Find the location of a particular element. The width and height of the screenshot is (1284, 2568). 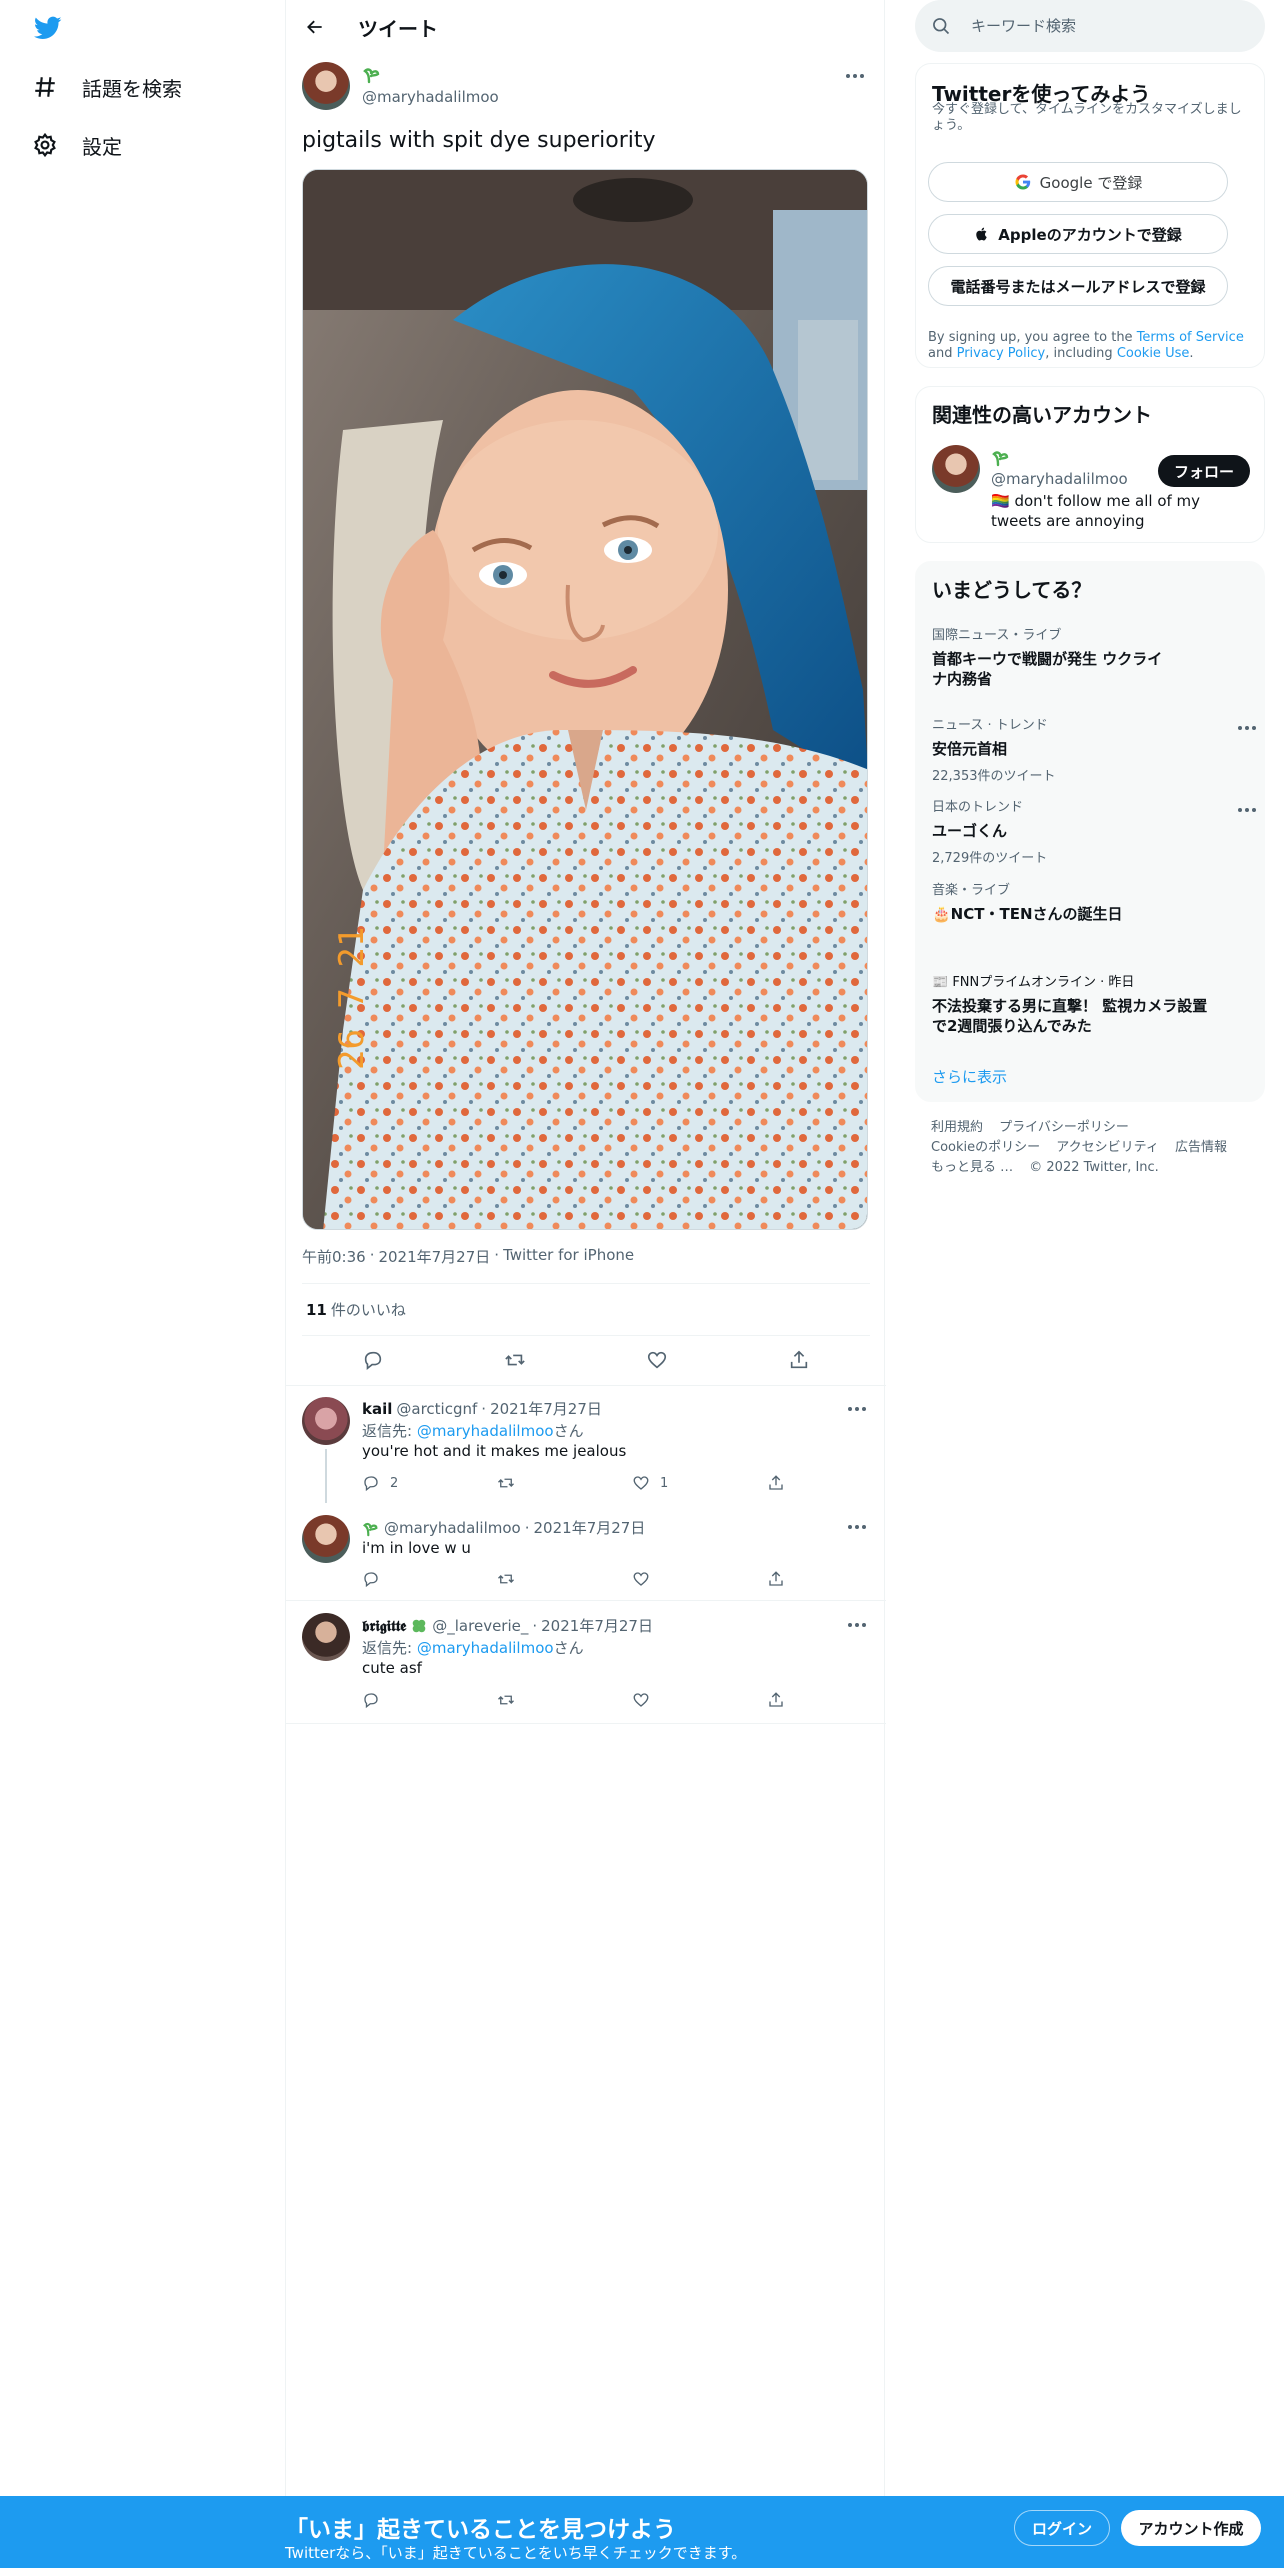

reply-button: 2 is located at coordinates (402, 1483).